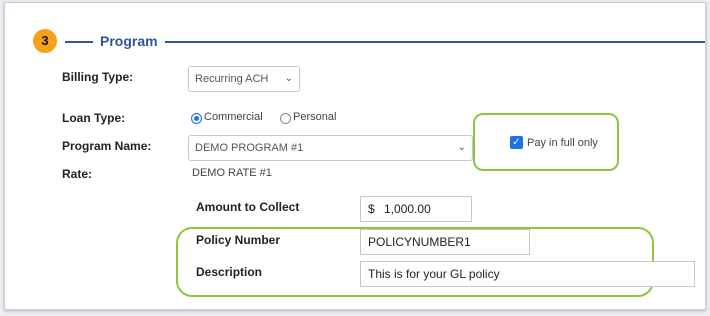 Image resolution: width=710 pixels, height=316 pixels. I want to click on section-rule-left, so click(79, 42).